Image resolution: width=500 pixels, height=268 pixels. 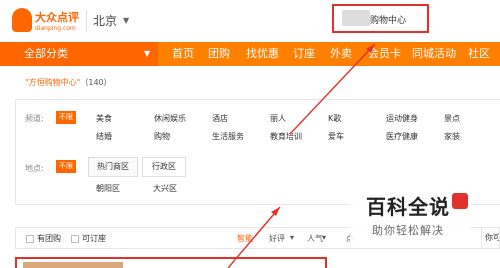 What do you see at coordinates (490, 238) in the screenshot?
I see `side-panel-tab: 你可` at bounding box center [490, 238].